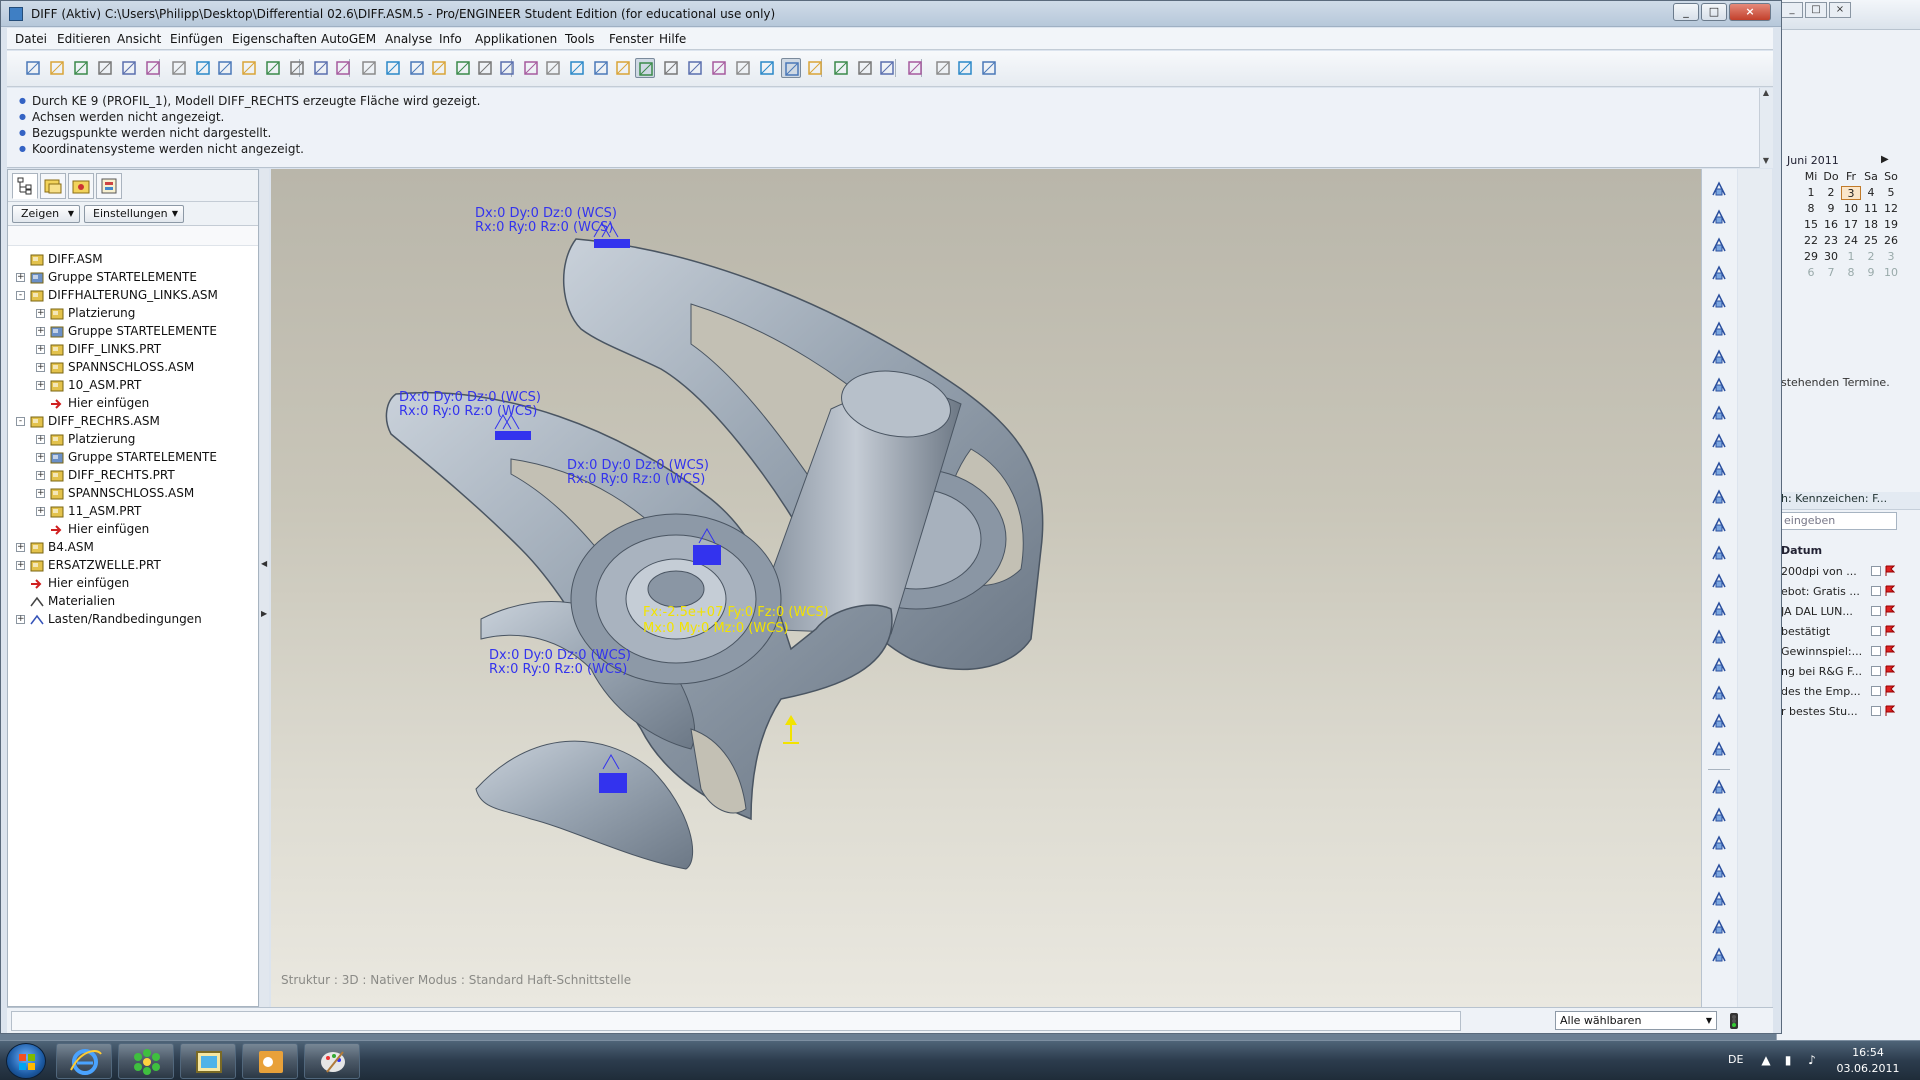 The height and width of the screenshot is (1080, 1920). I want to click on annotation-button, so click(767, 68).